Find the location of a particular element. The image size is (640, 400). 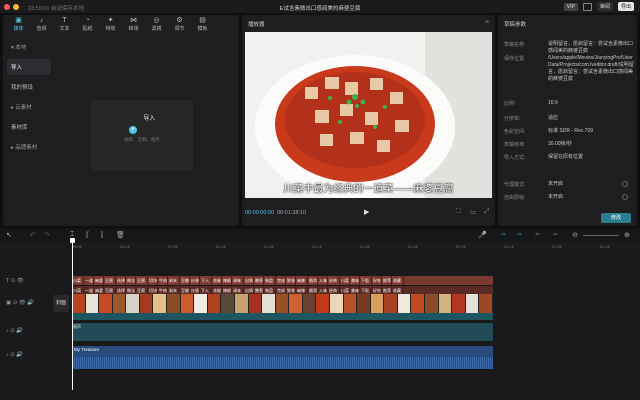

text-clip: 一道 is located at coordinates (89, 280).